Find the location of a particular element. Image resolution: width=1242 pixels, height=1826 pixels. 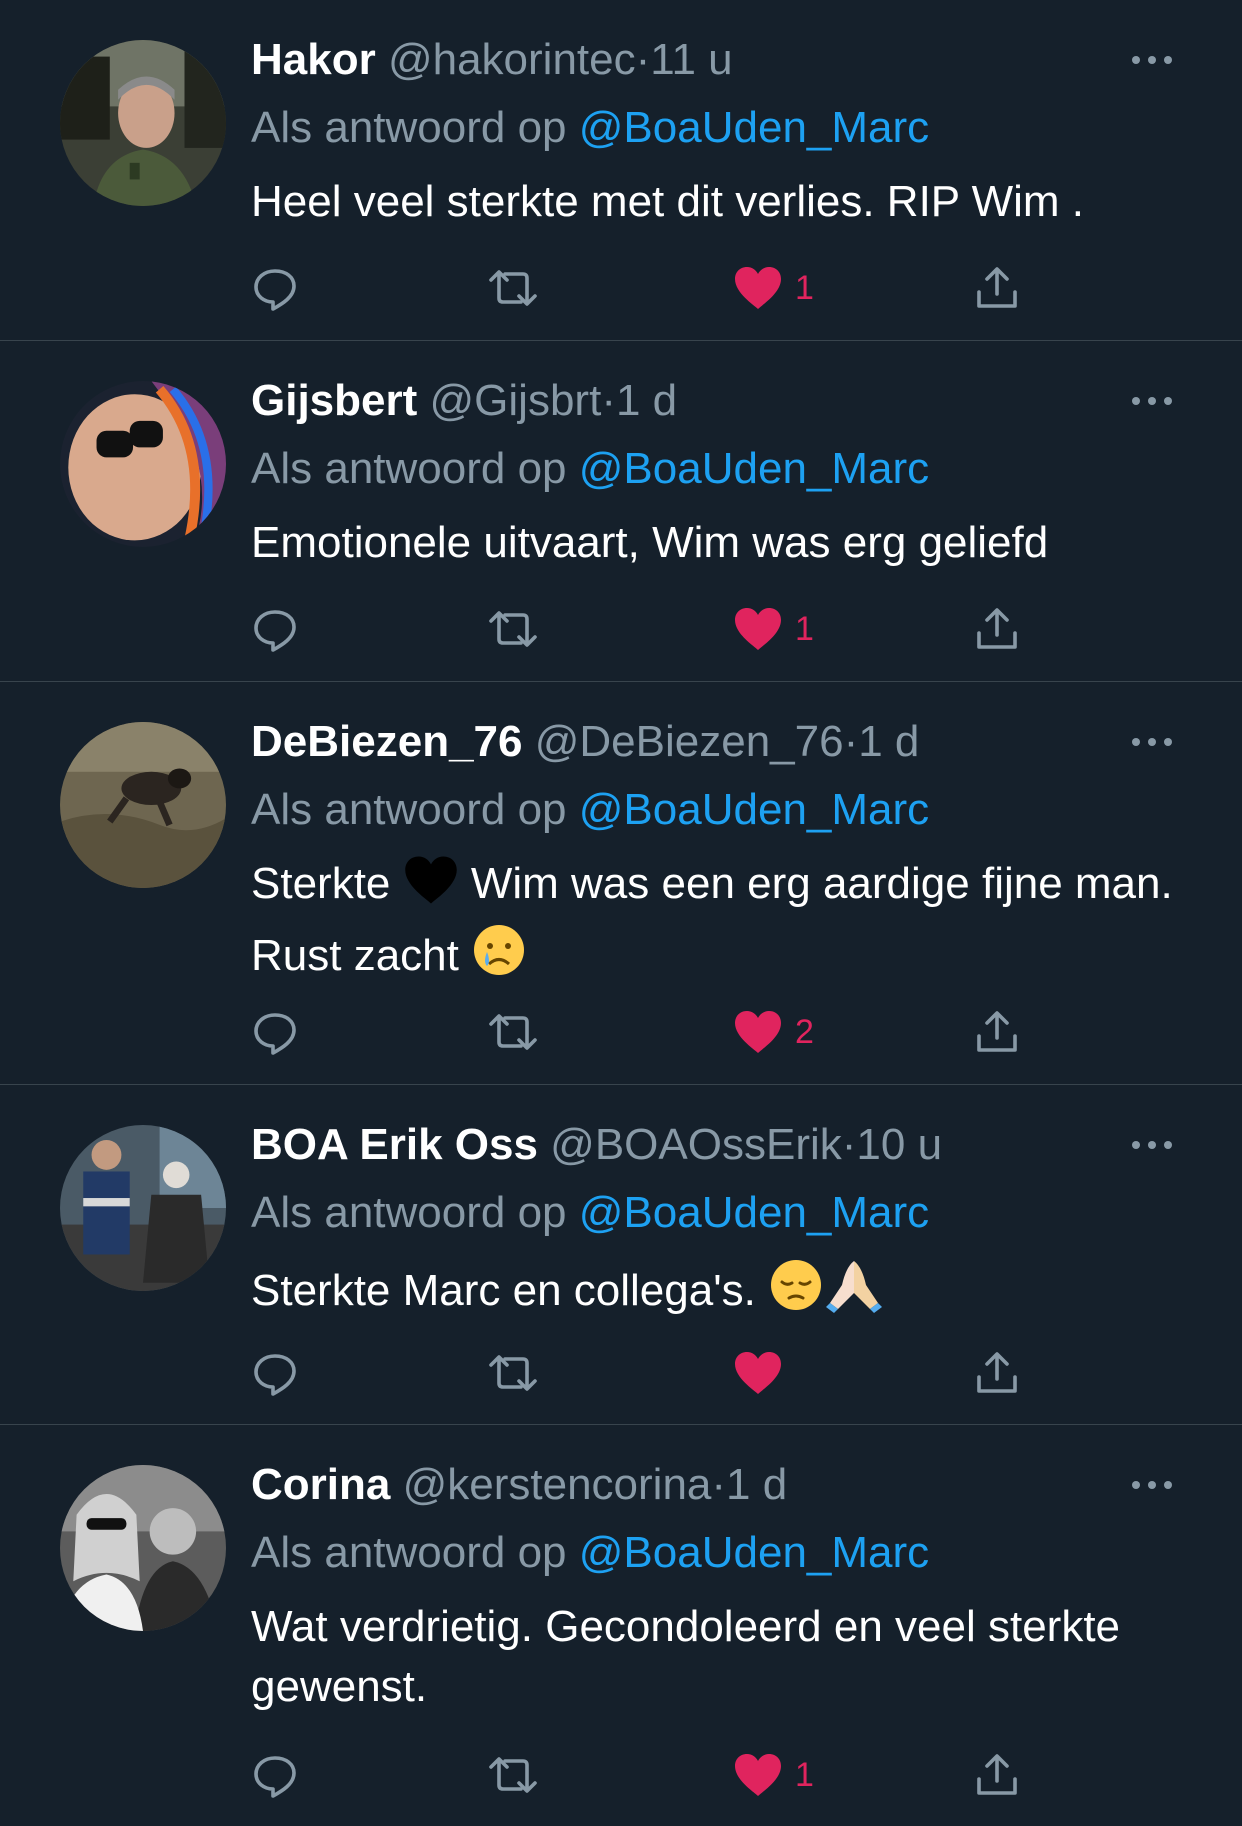

author-name: Corina is located at coordinates (320, 1484).